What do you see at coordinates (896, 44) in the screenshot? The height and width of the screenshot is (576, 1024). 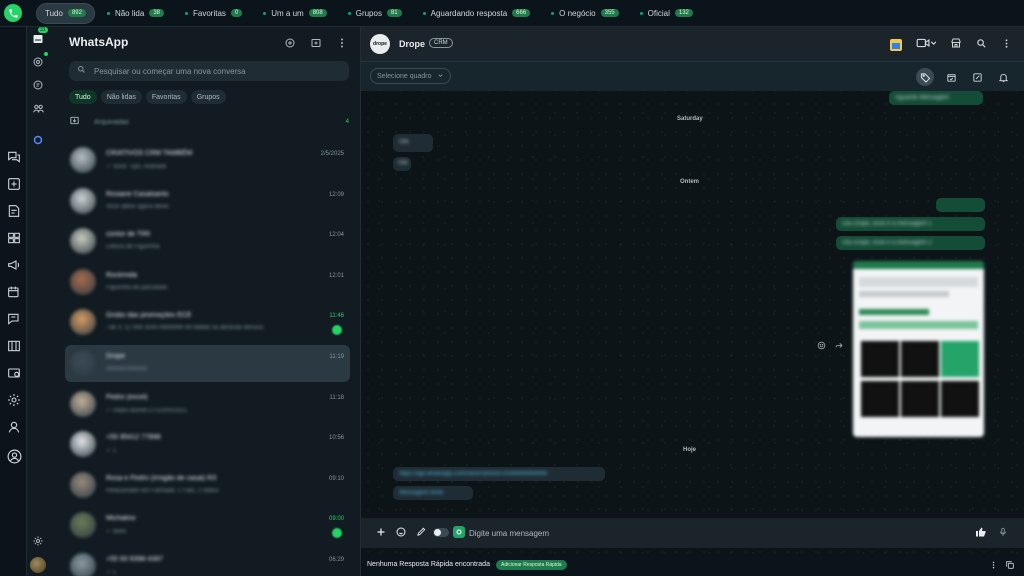 I see `calendar-icon` at bounding box center [896, 44].